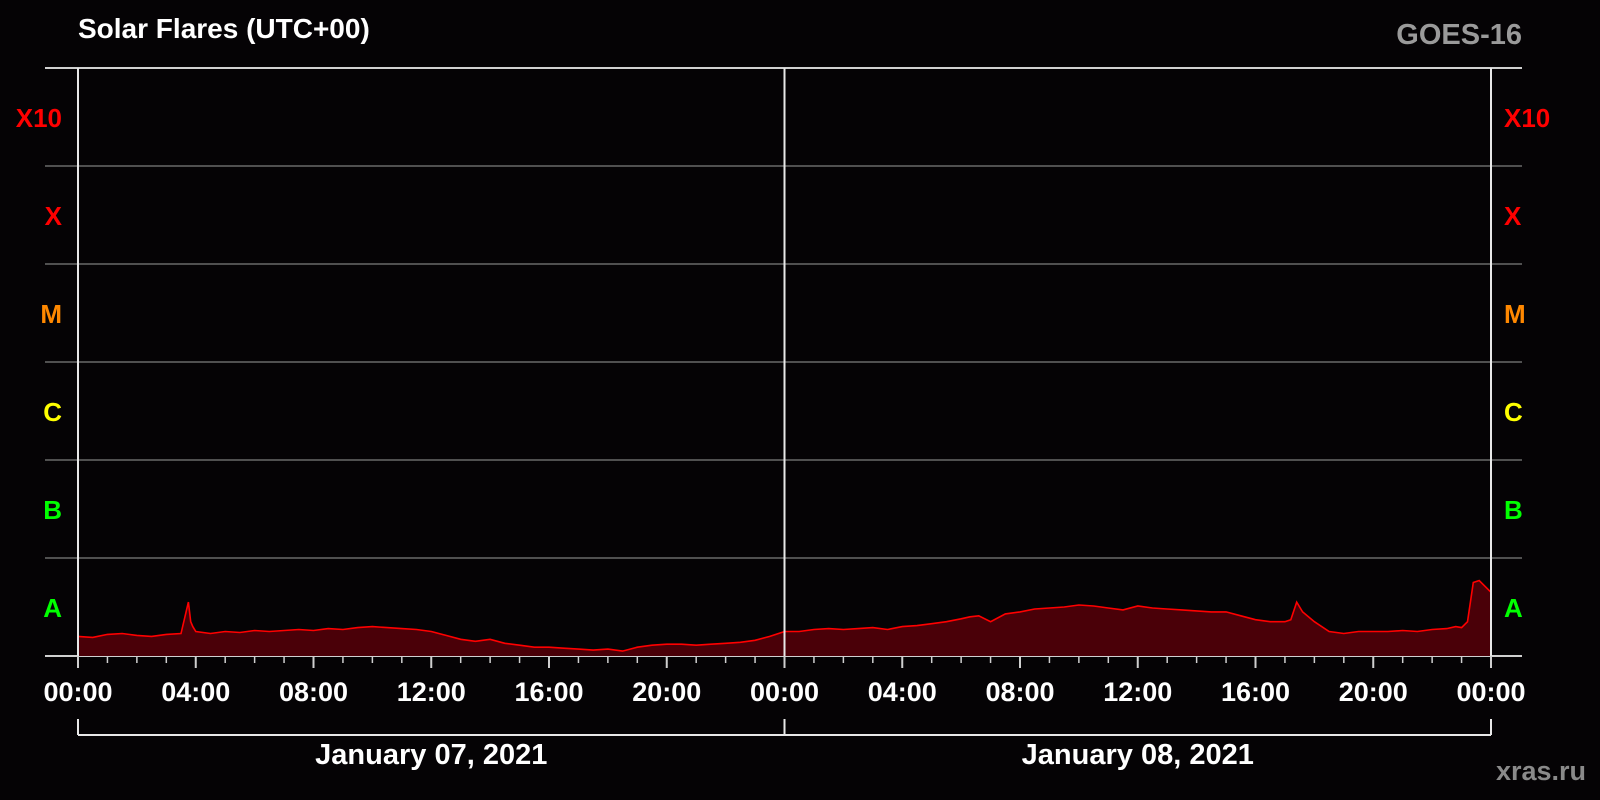 The height and width of the screenshot is (800, 1600). Describe the element at coordinates (1541, 771) in the screenshot. I see `credit-label: xras.ru` at that location.